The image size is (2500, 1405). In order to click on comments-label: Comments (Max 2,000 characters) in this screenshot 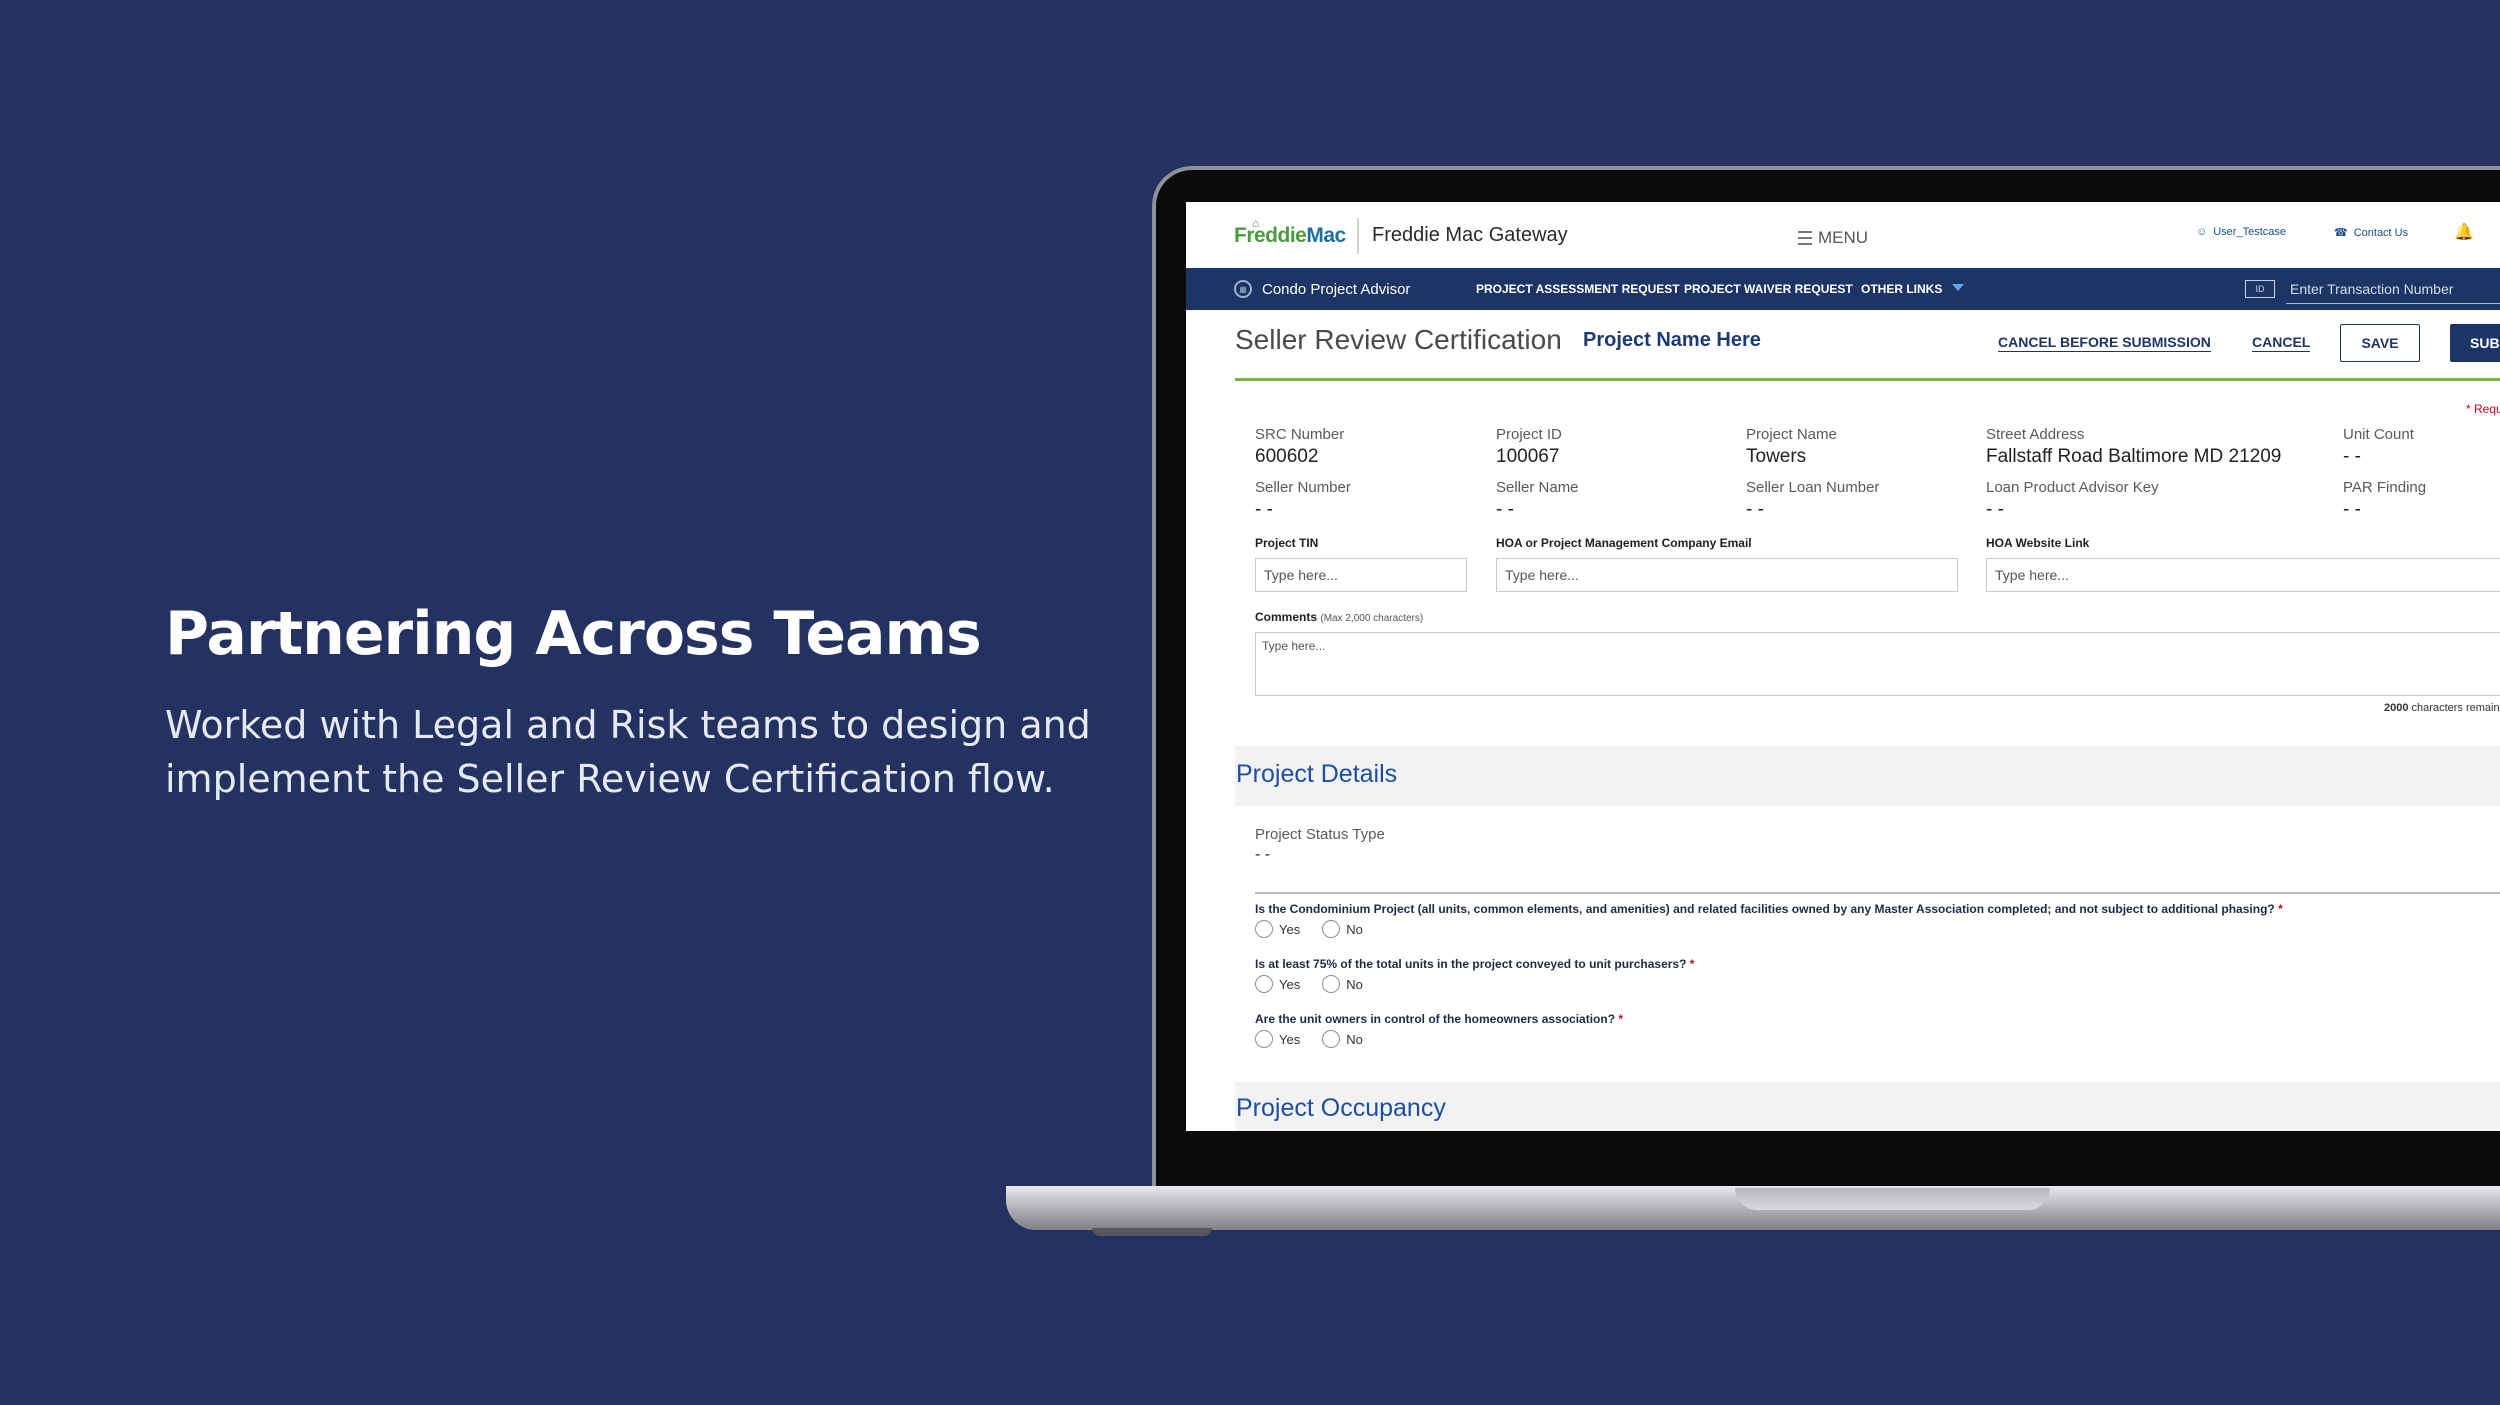, I will do `click(1339, 617)`.